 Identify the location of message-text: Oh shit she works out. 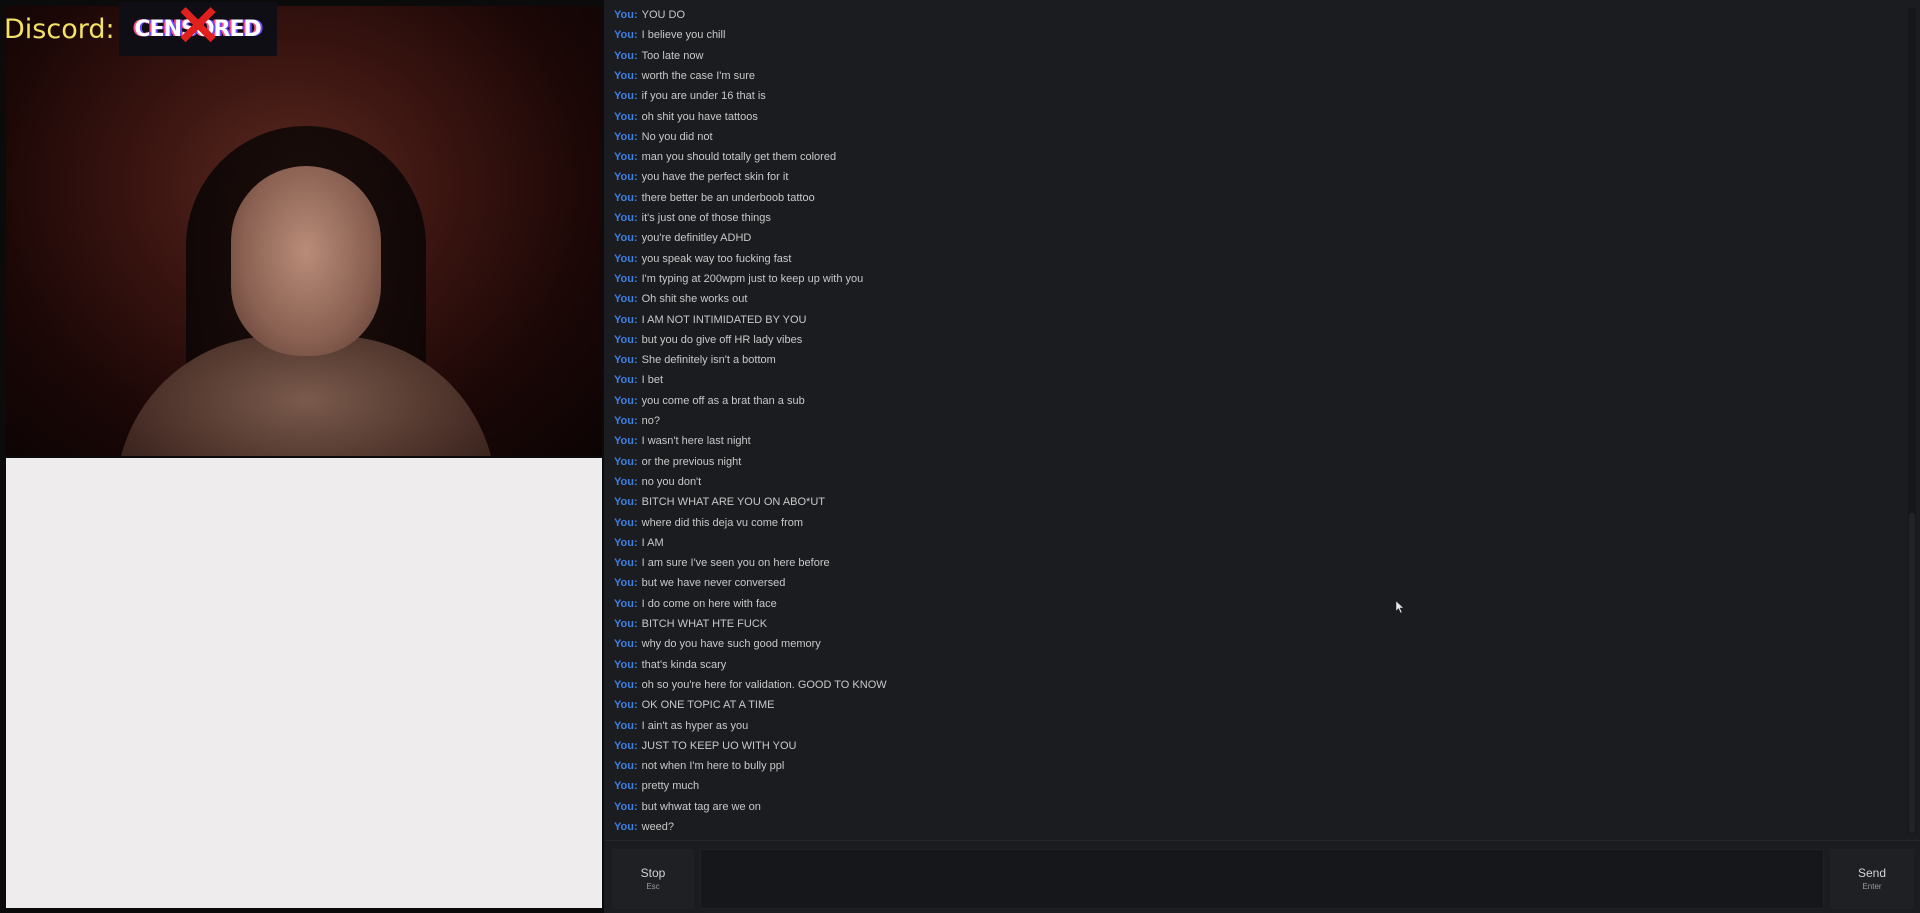
(694, 299).